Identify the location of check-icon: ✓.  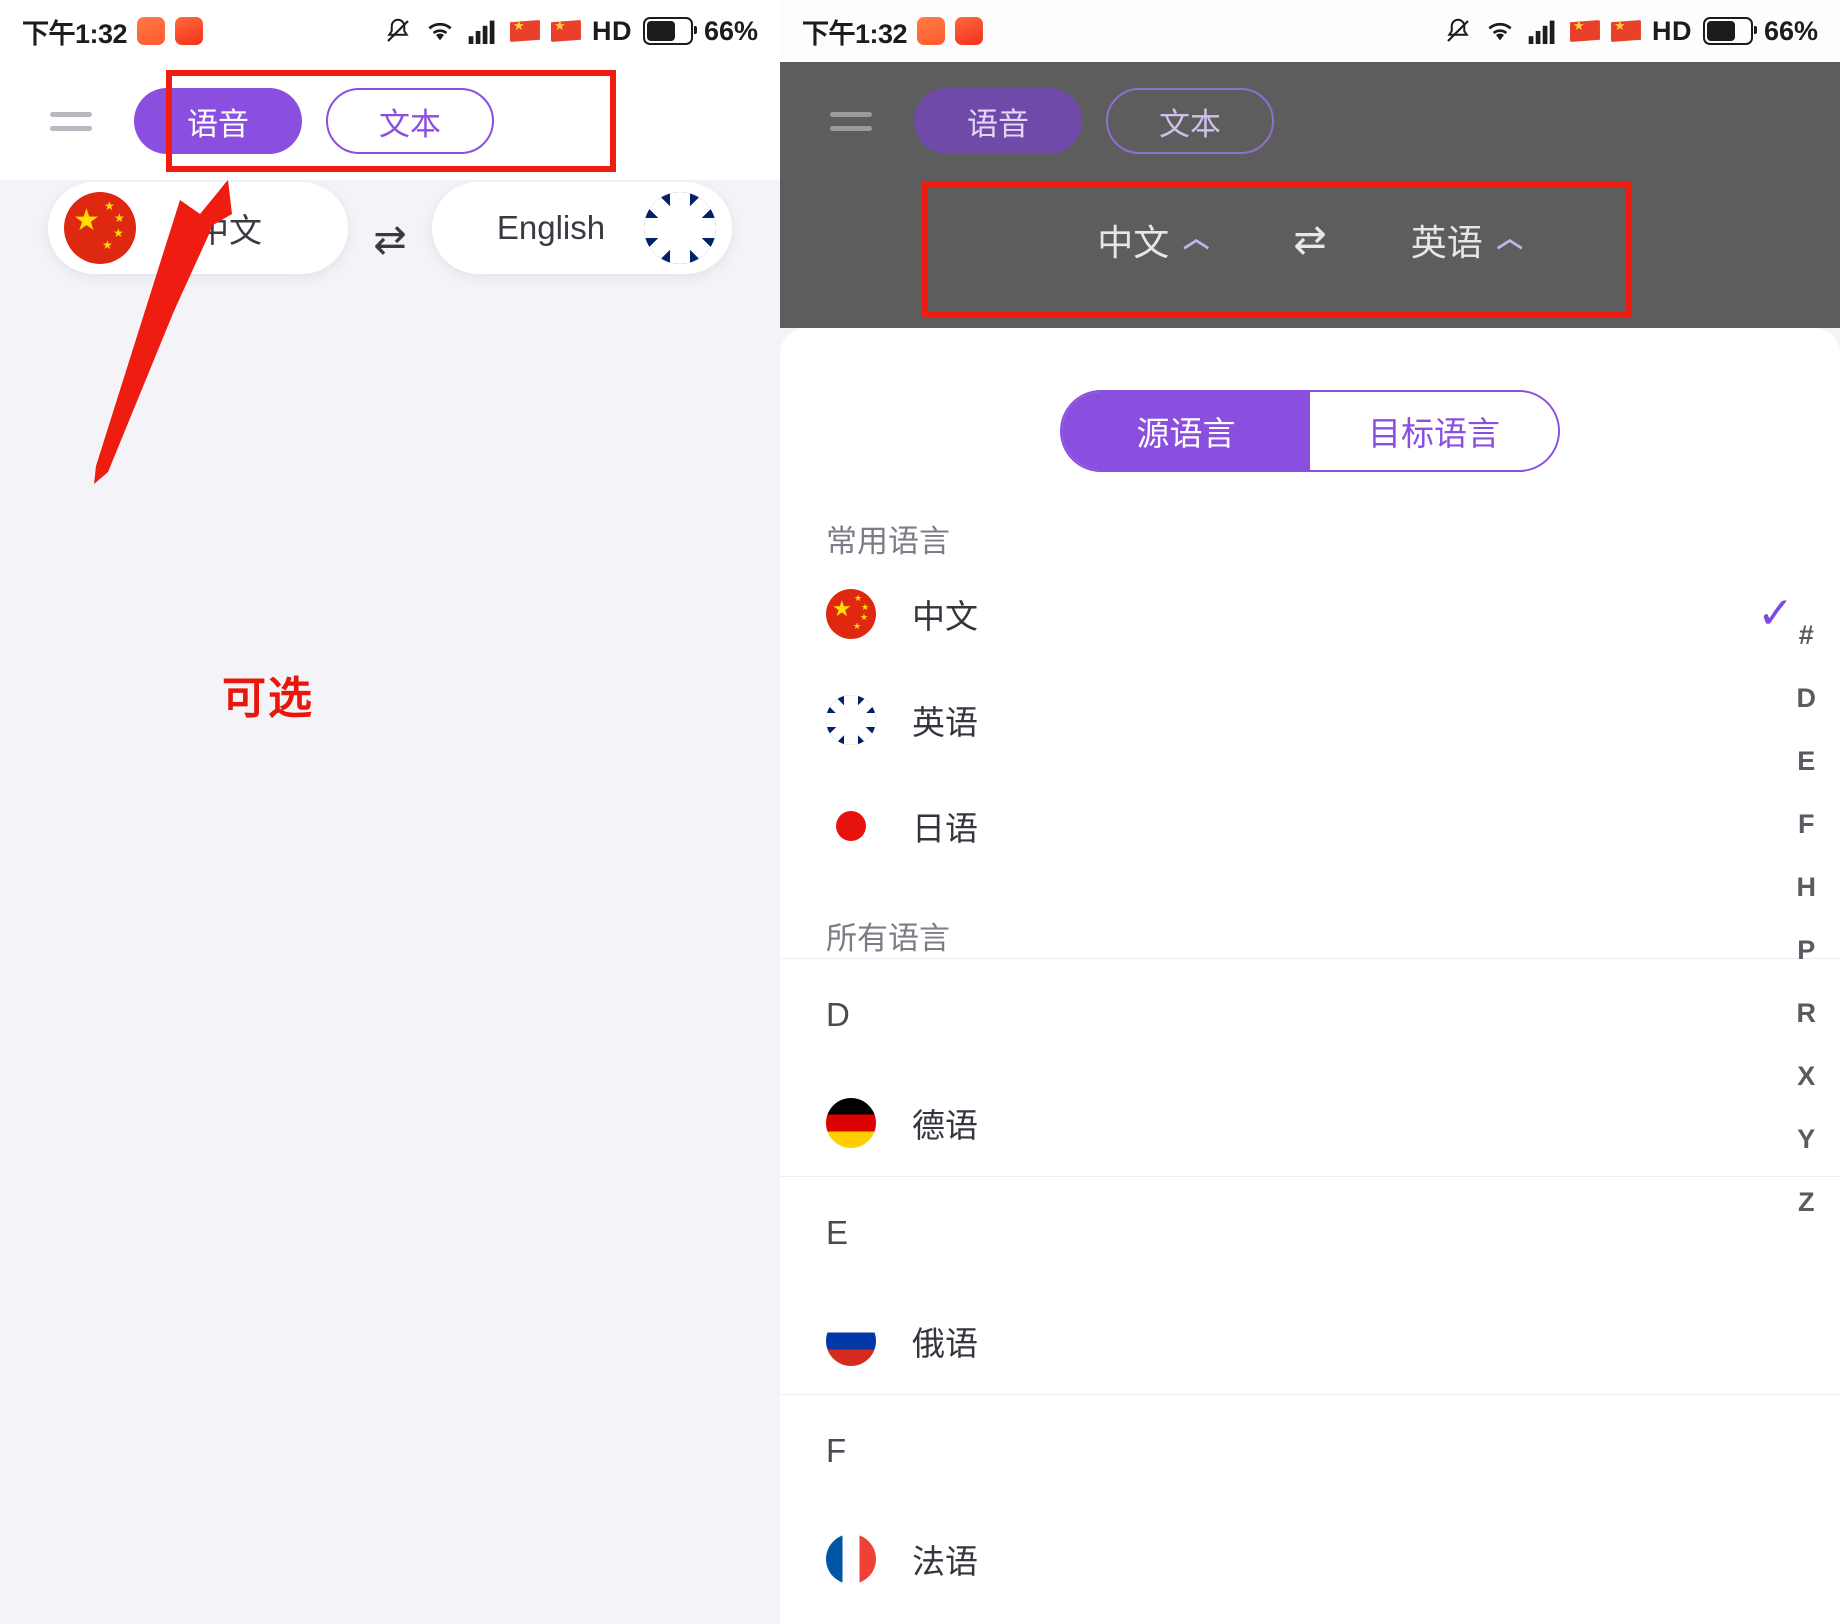
(1775, 613).